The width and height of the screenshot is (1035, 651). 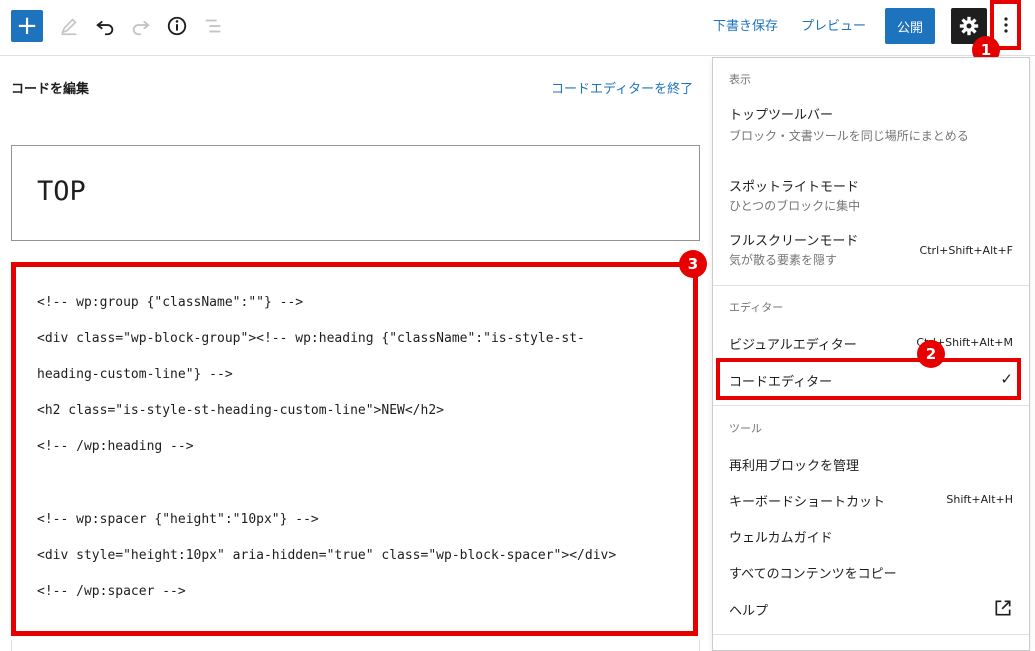 I want to click on menu-item-welcome-guide: ウェルカムガイド, so click(x=871, y=537).